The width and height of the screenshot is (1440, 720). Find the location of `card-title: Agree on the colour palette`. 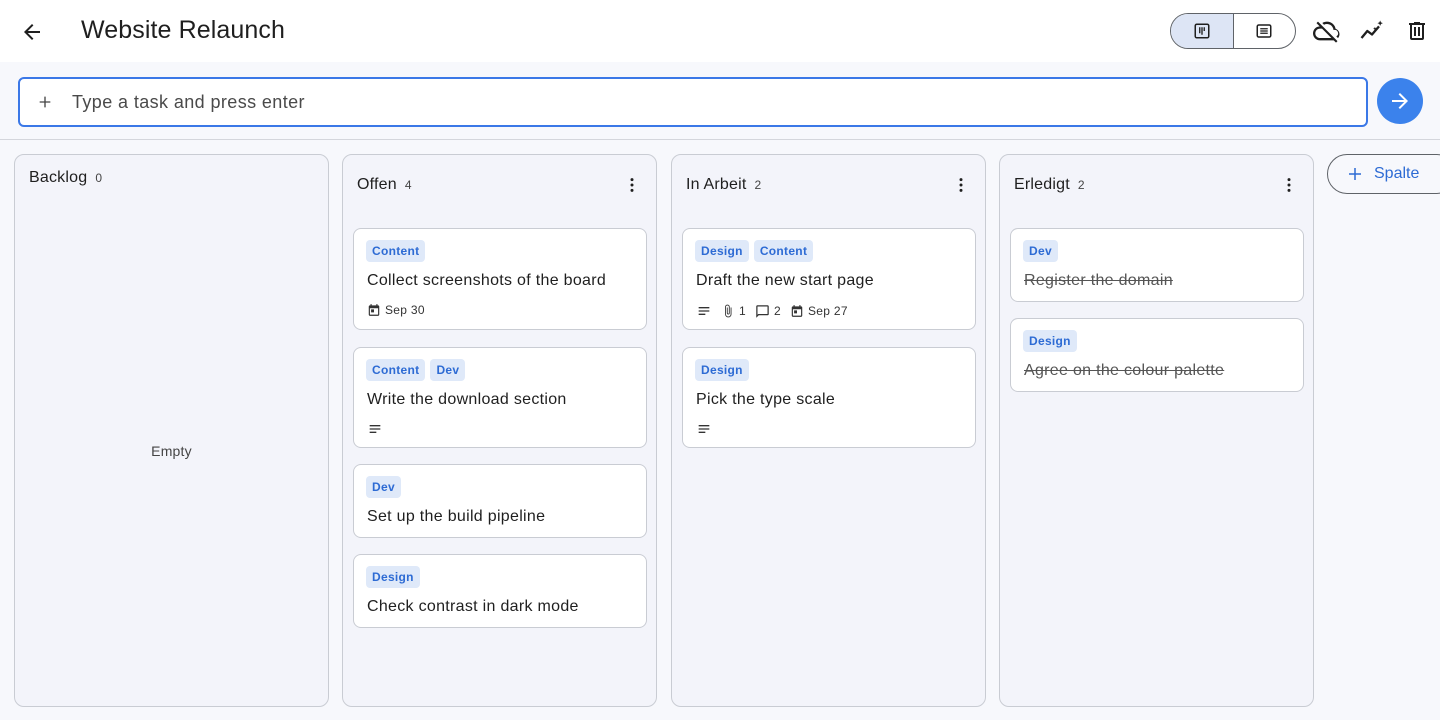

card-title: Agree on the colour palette is located at coordinates (1124, 370).